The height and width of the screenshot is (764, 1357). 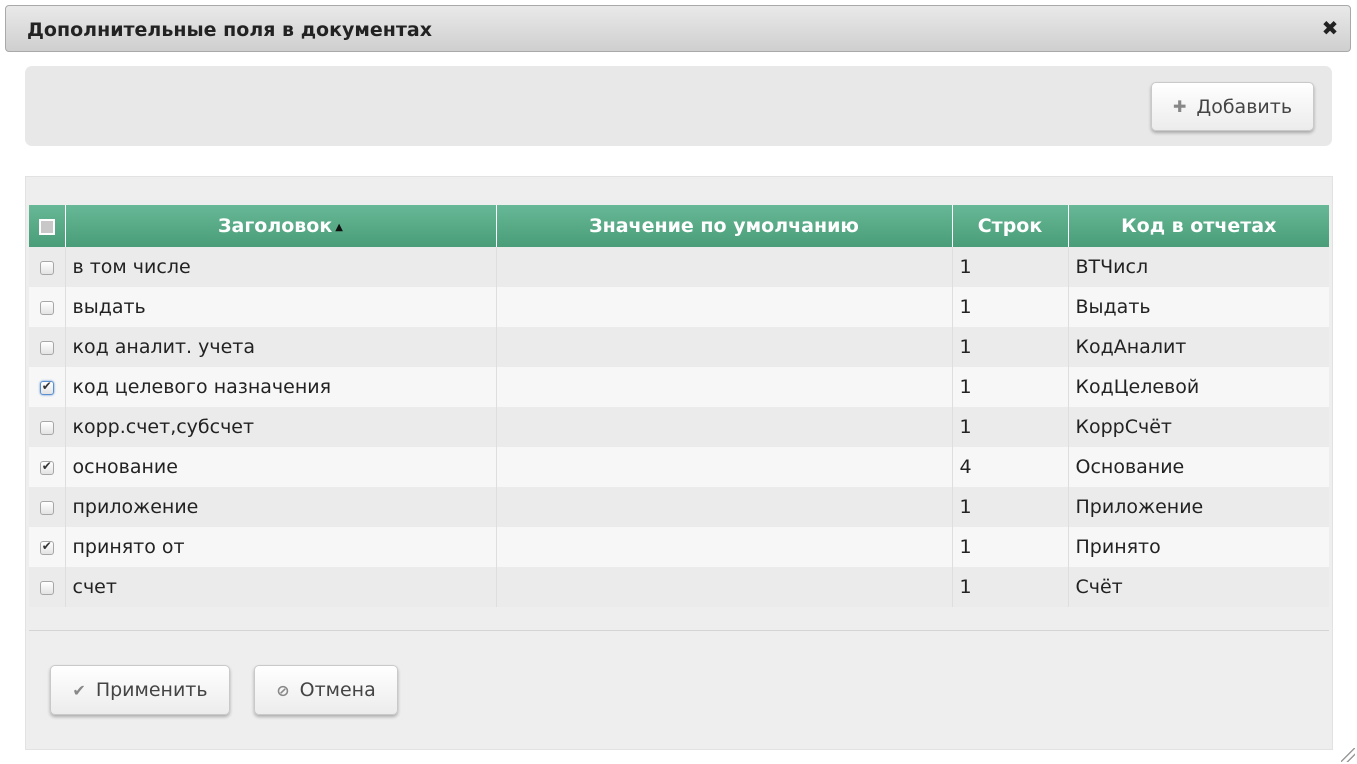 What do you see at coordinates (678, 106) in the screenshot?
I see `toolbar: ✚ Добавить` at bounding box center [678, 106].